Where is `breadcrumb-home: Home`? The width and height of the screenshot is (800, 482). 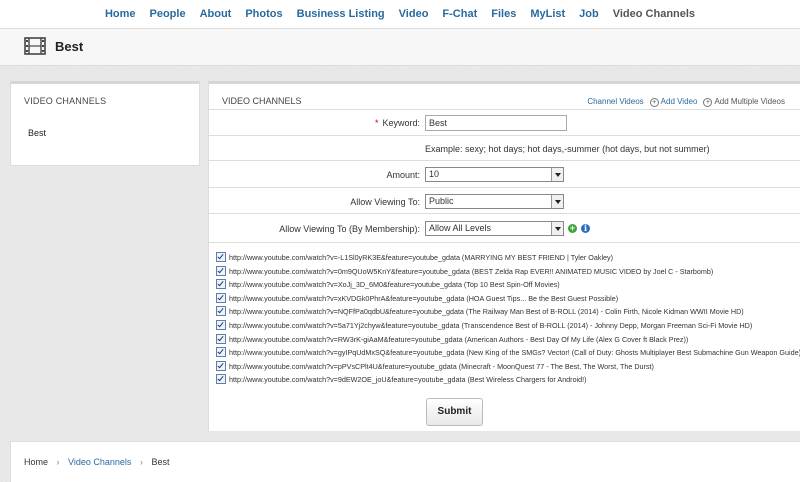 breadcrumb-home: Home is located at coordinates (36, 462).